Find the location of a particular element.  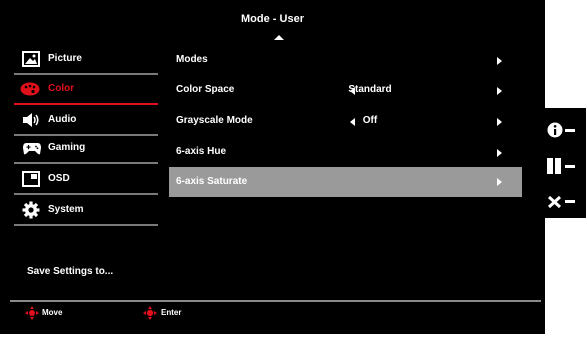

menu-row-label: Color Space is located at coordinates (205, 89).